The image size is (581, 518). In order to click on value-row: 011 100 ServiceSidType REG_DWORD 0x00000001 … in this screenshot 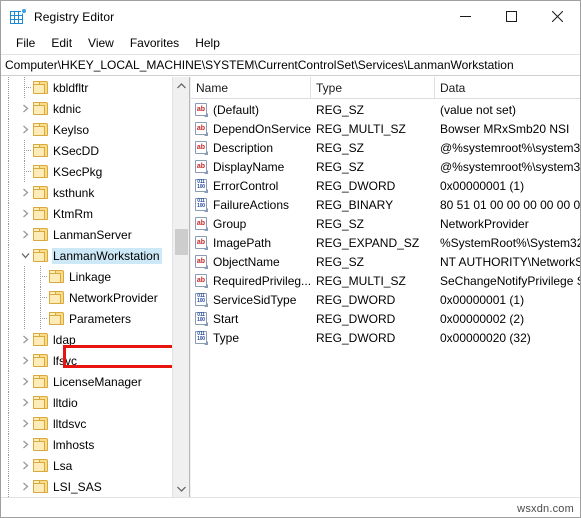, I will do `click(385, 299)`.